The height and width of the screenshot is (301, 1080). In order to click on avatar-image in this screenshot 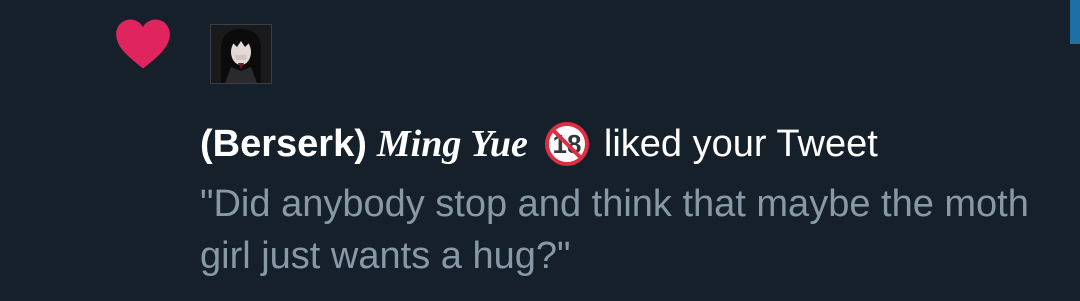, I will do `click(241, 54)`.